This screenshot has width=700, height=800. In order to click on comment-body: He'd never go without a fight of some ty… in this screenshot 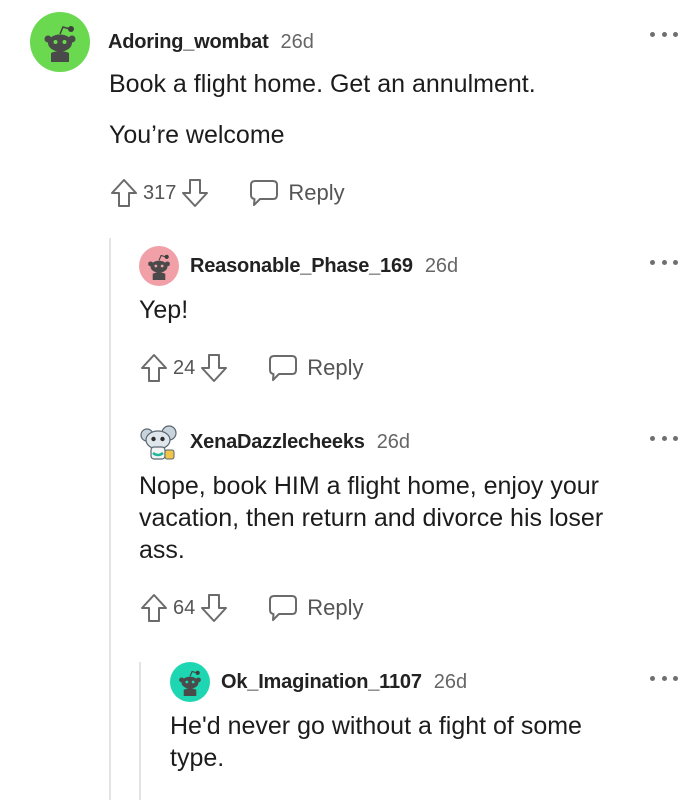, I will do `click(405, 742)`.